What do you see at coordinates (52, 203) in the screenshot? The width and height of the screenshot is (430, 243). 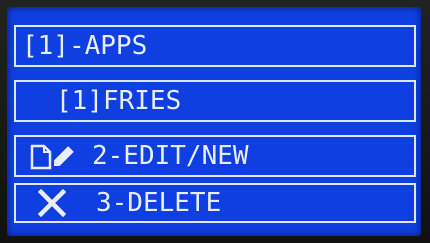 I see `close-x-icon` at bounding box center [52, 203].